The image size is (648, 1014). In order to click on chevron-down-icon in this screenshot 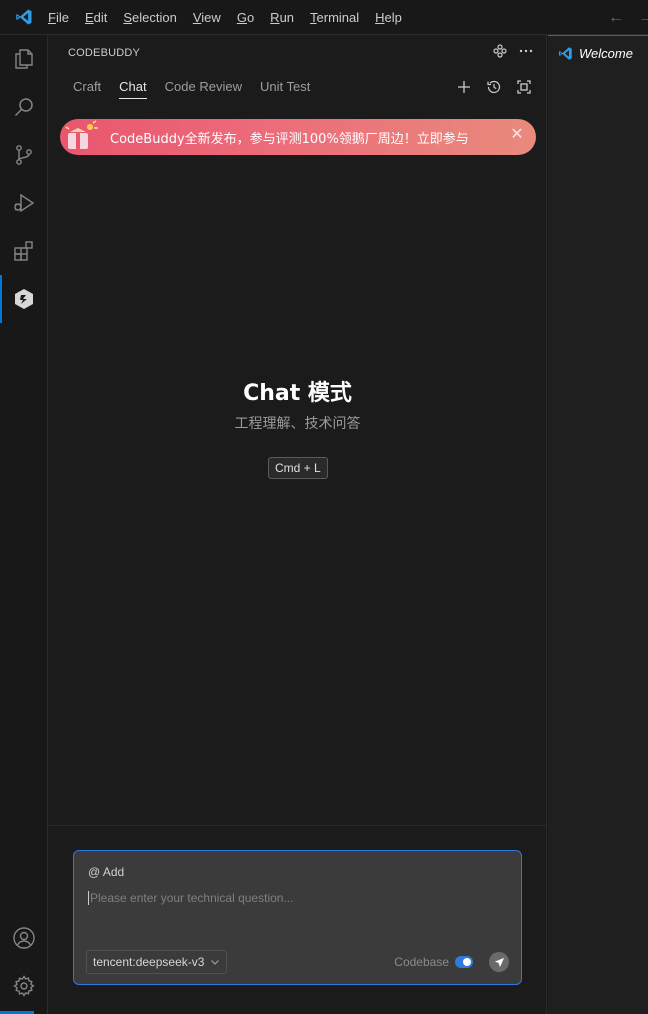, I will do `click(215, 962)`.